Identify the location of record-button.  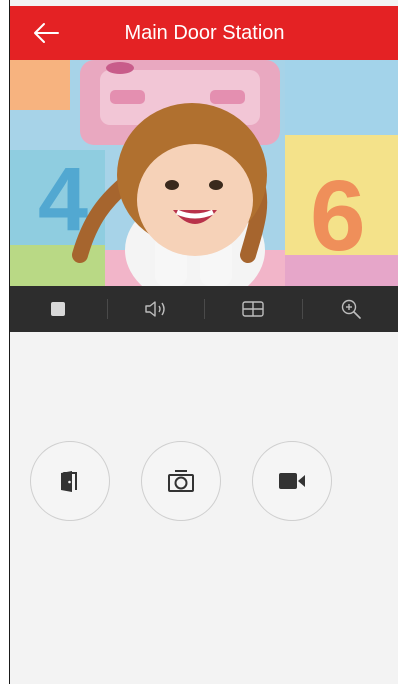
(292, 481).